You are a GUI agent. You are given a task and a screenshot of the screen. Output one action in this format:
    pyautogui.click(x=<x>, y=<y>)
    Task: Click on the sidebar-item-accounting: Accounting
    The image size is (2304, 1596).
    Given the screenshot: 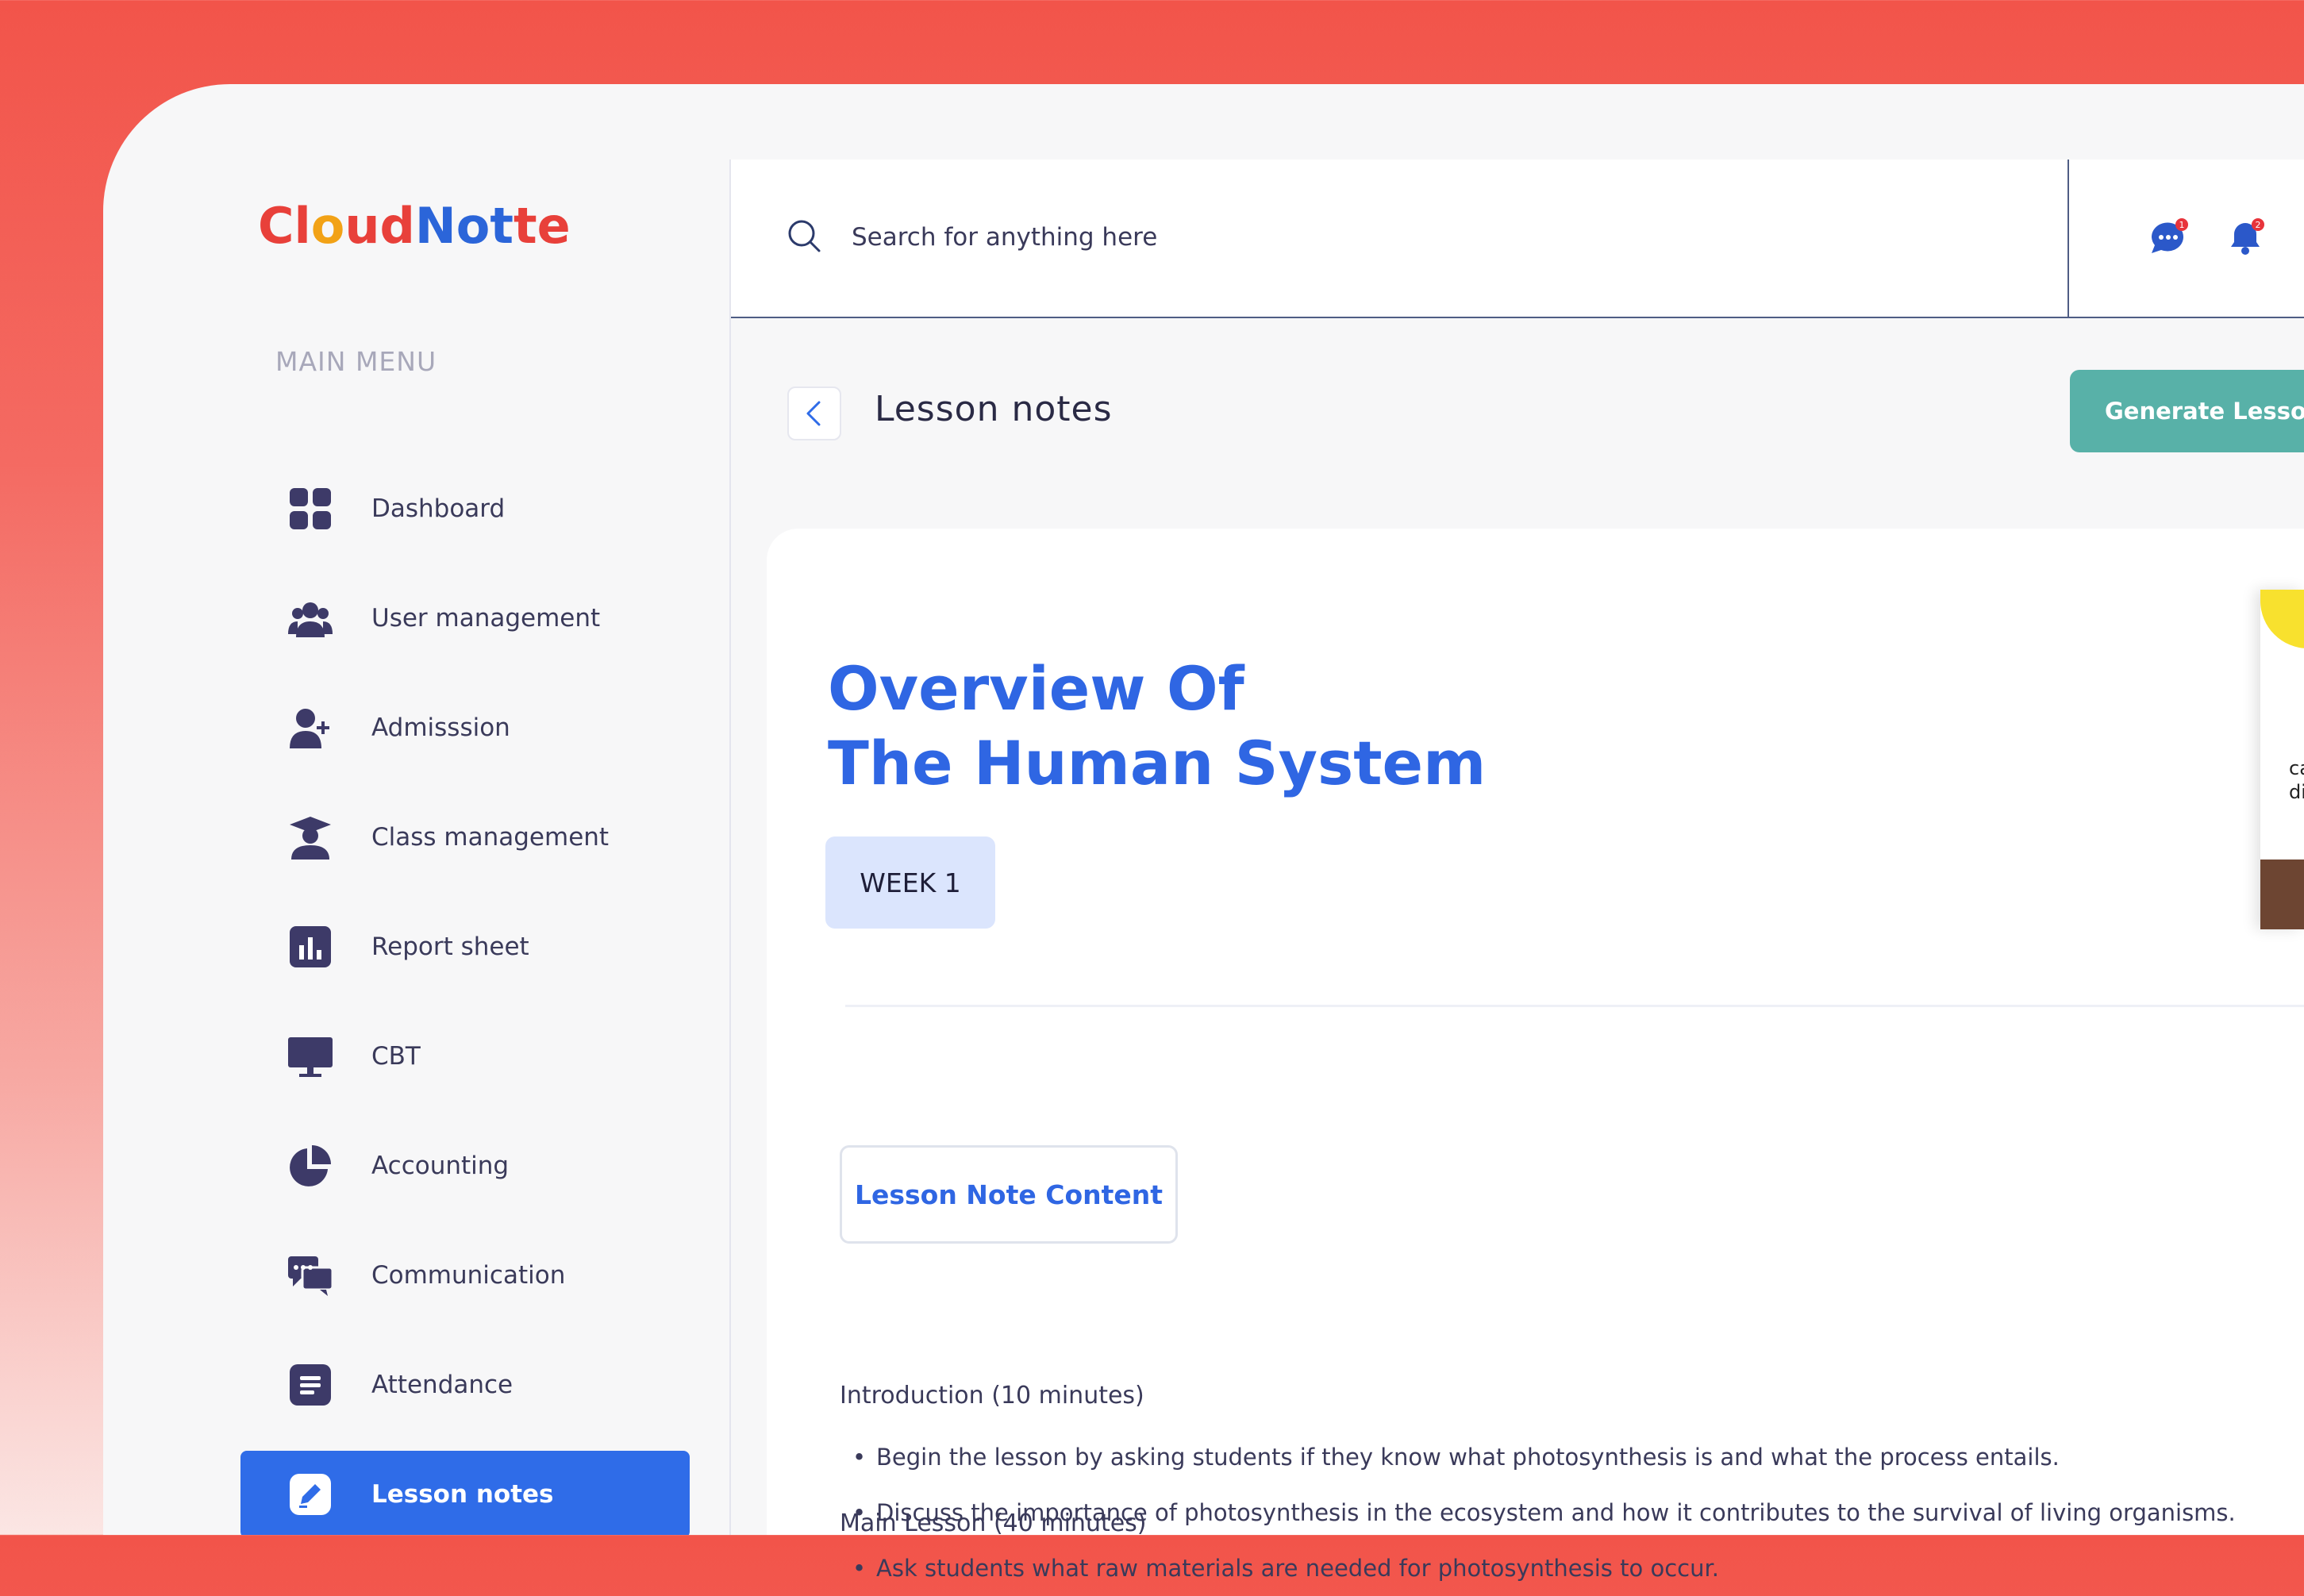 What is the action you would take?
    pyautogui.click(x=465, y=1165)
    